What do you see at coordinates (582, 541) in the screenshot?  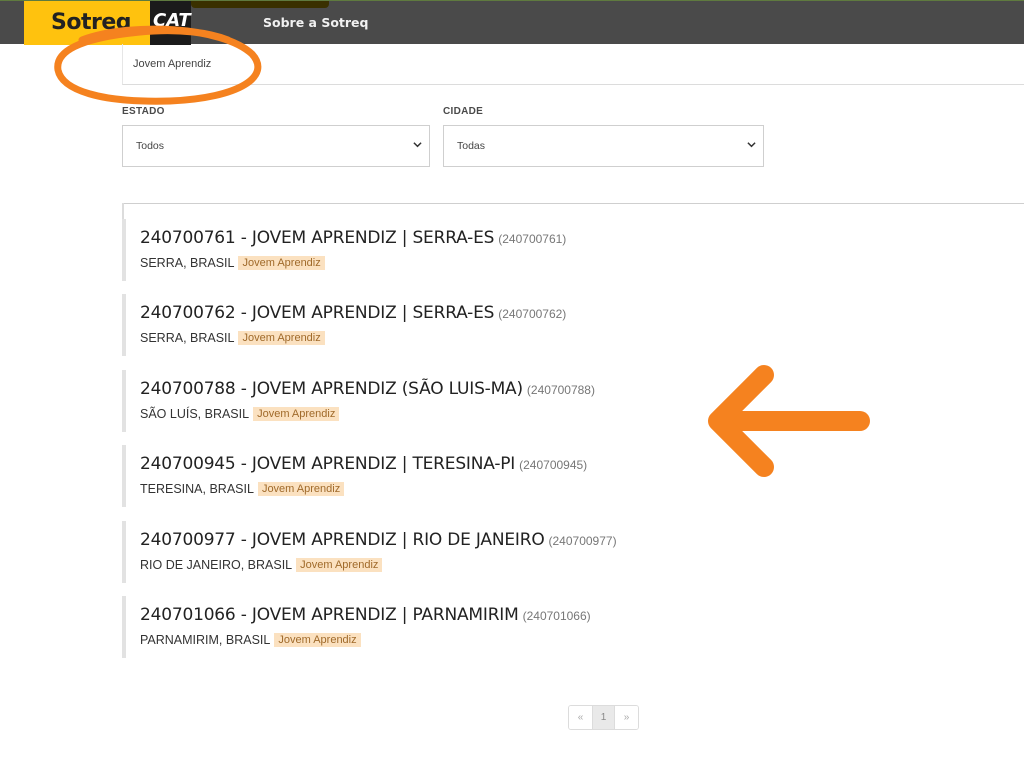 I see `job-id: (240700977)` at bounding box center [582, 541].